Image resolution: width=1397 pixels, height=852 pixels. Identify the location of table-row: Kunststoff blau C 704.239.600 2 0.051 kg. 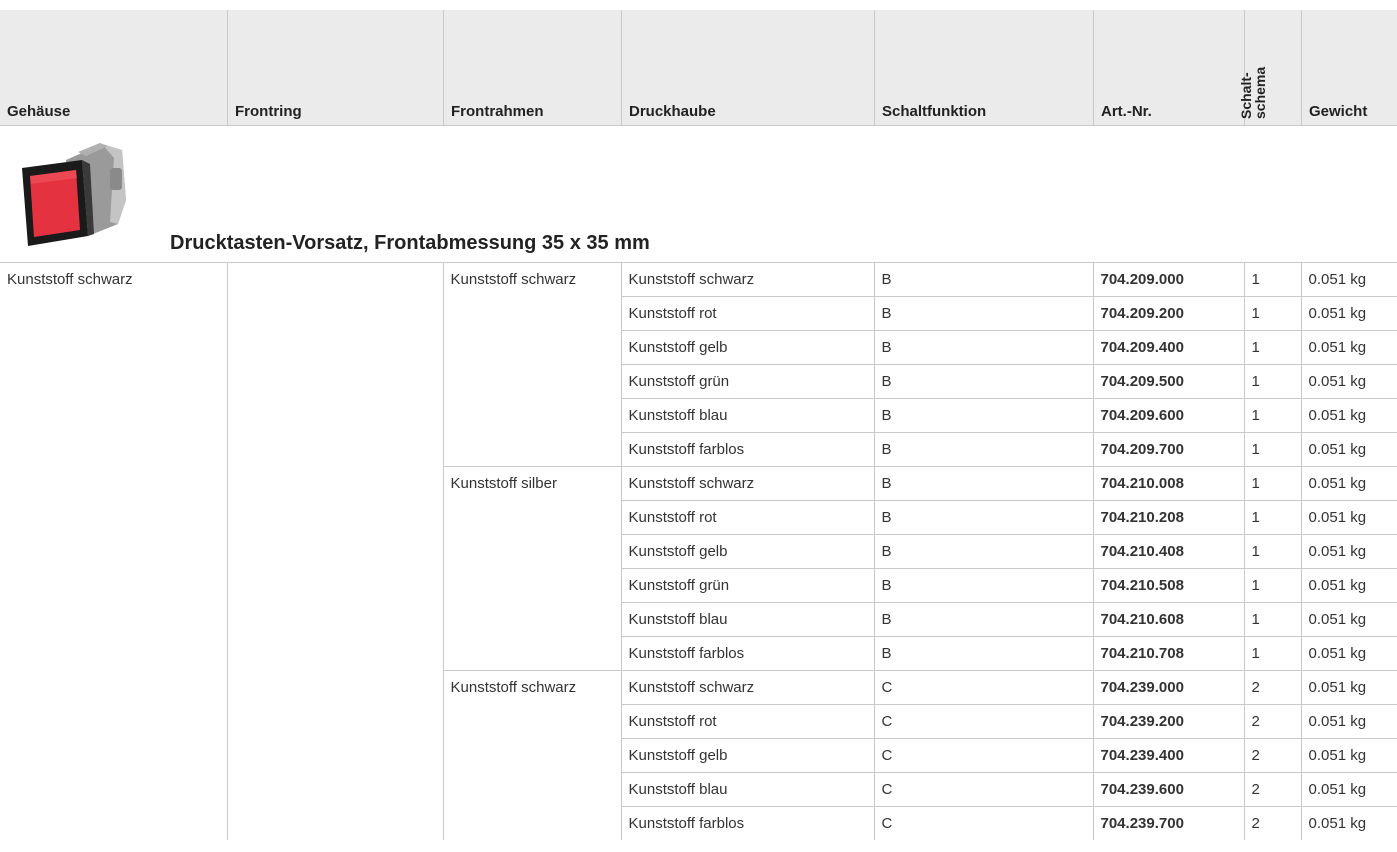
(698, 789).